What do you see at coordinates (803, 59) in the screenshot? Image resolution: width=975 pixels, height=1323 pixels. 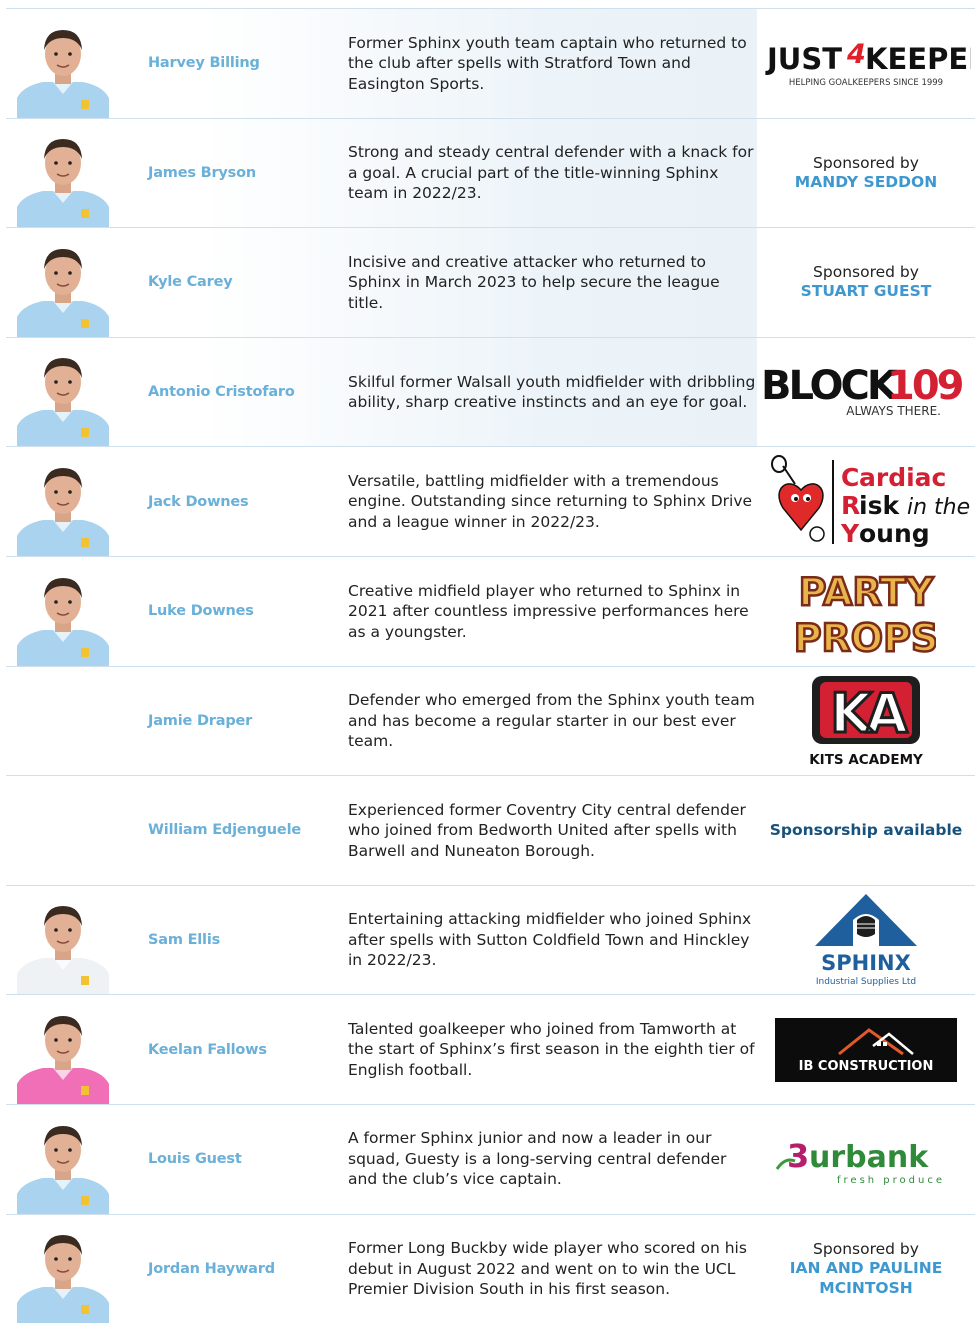 I see `logo-text: JUST` at bounding box center [803, 59].